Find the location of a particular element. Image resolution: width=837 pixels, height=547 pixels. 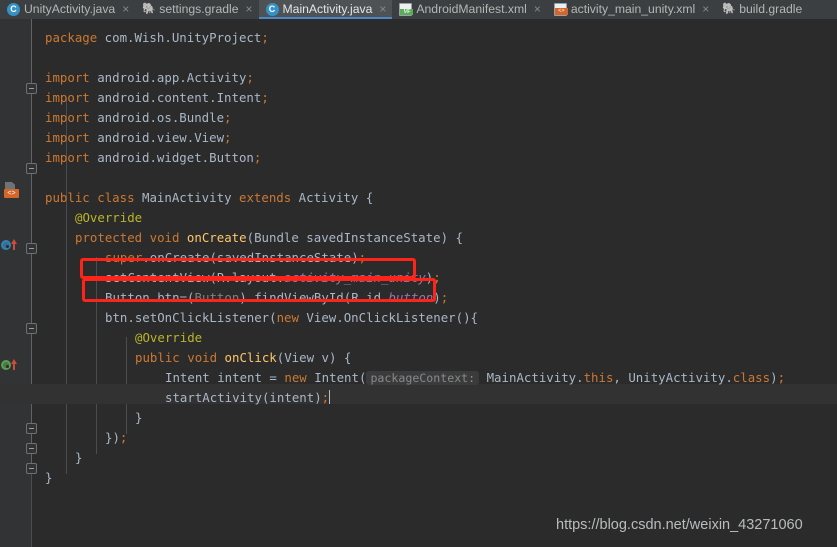

code-token: btn.setOnClickListener( is located at coordinates (191, 317).